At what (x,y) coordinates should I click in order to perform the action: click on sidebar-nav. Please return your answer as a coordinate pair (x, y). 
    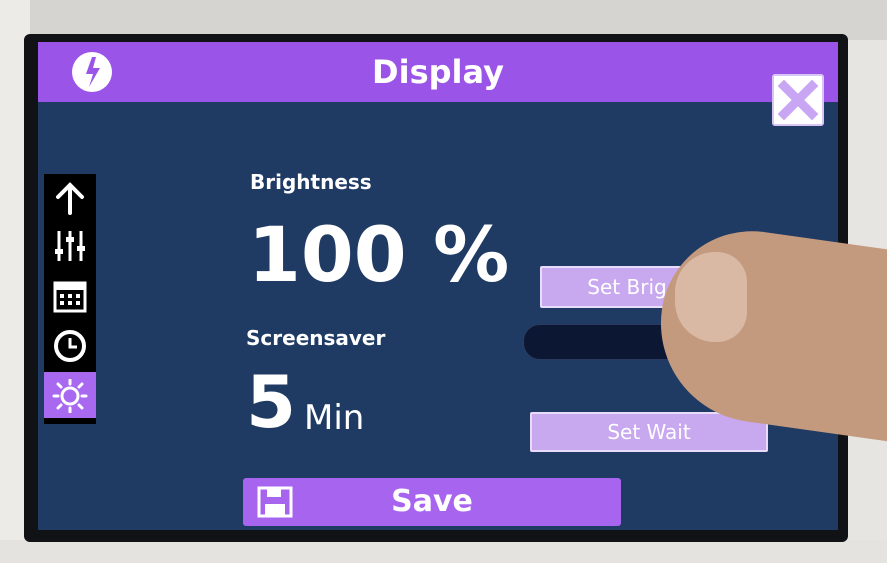
    Looking at the image, I should click on (70, 299).